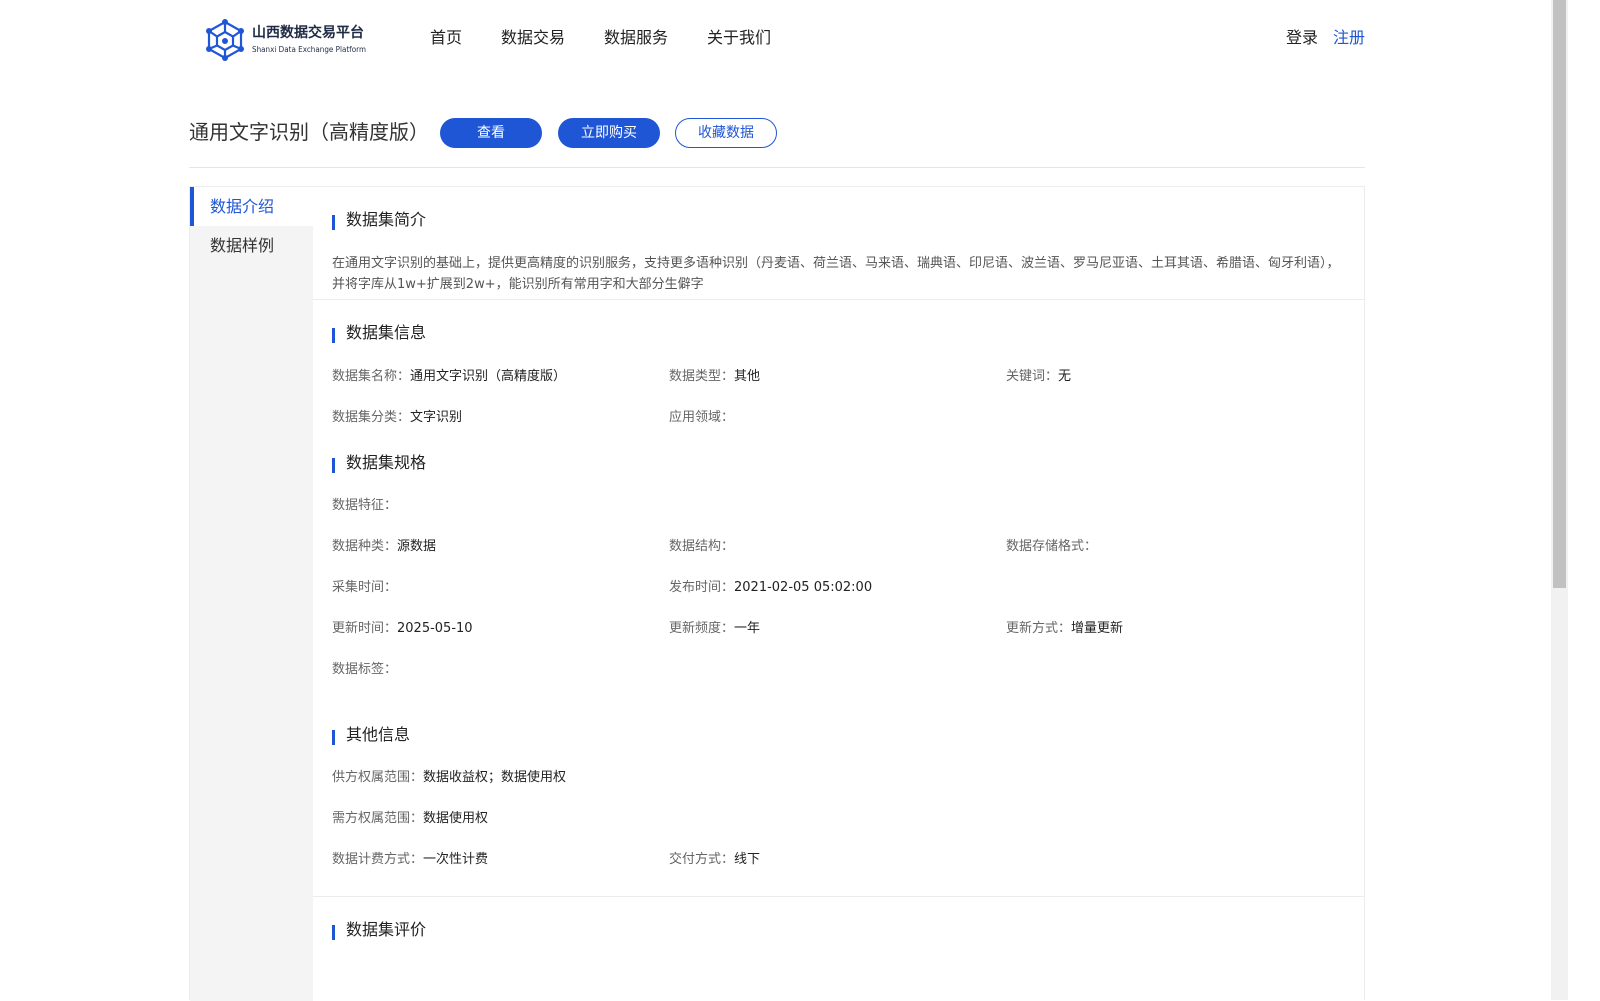 Image resolution: width=1600 pixels, height=1001 pixels. What do you see at coordinates (251, 594) in the screenshot?
I see `sidebar: 数据介绍 数据样例` at bounding box center [251, 594].